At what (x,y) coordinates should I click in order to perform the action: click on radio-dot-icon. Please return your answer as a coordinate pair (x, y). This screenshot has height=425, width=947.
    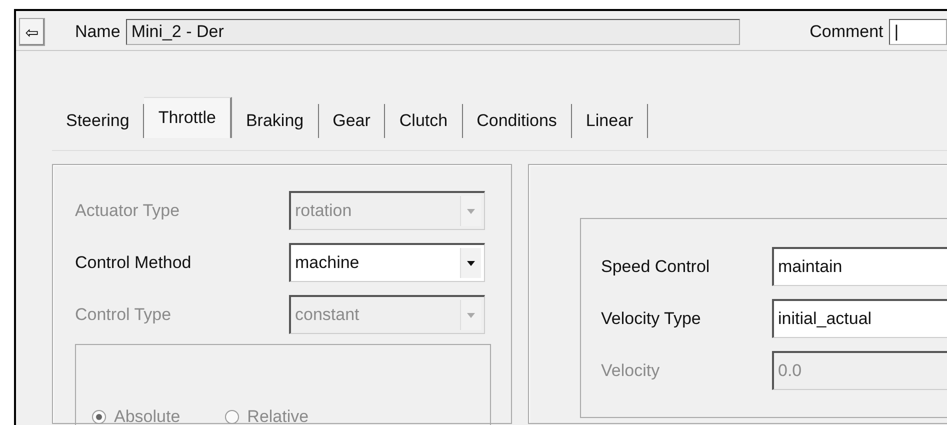
    Looking at the image, I should click on (99, 417).